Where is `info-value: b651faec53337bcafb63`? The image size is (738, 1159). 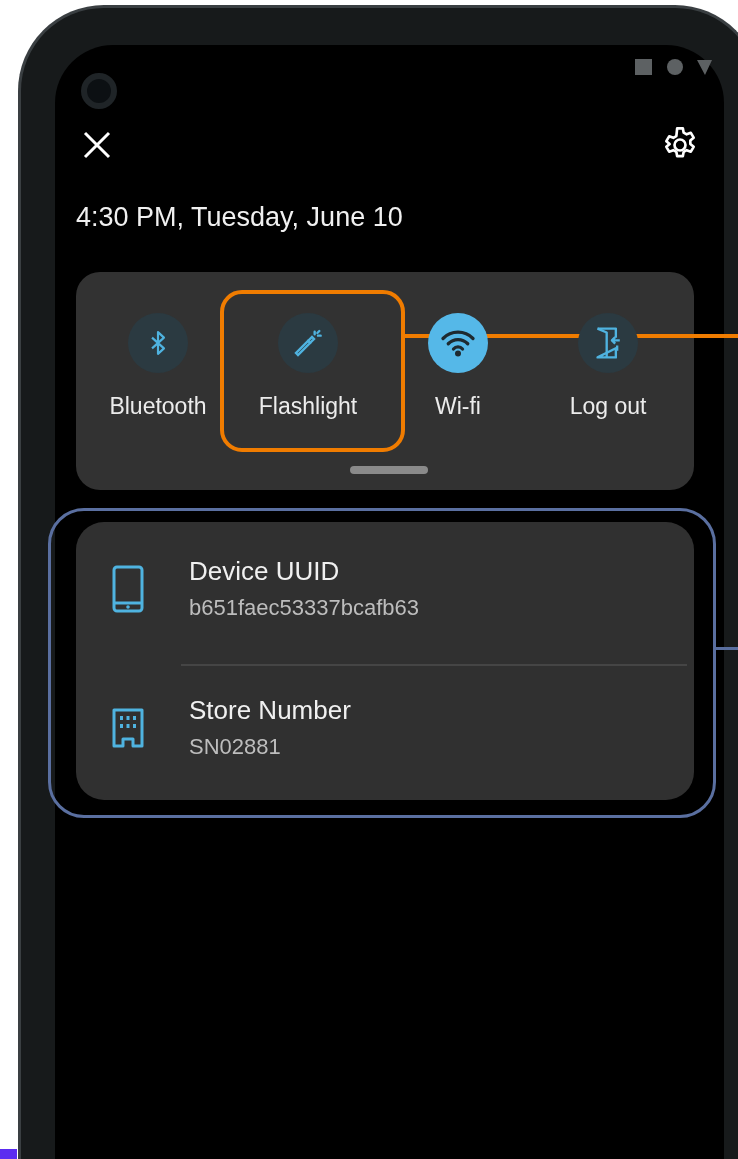
info-value: b651faec53337bcafb63 is located at coordinates (304, 608).